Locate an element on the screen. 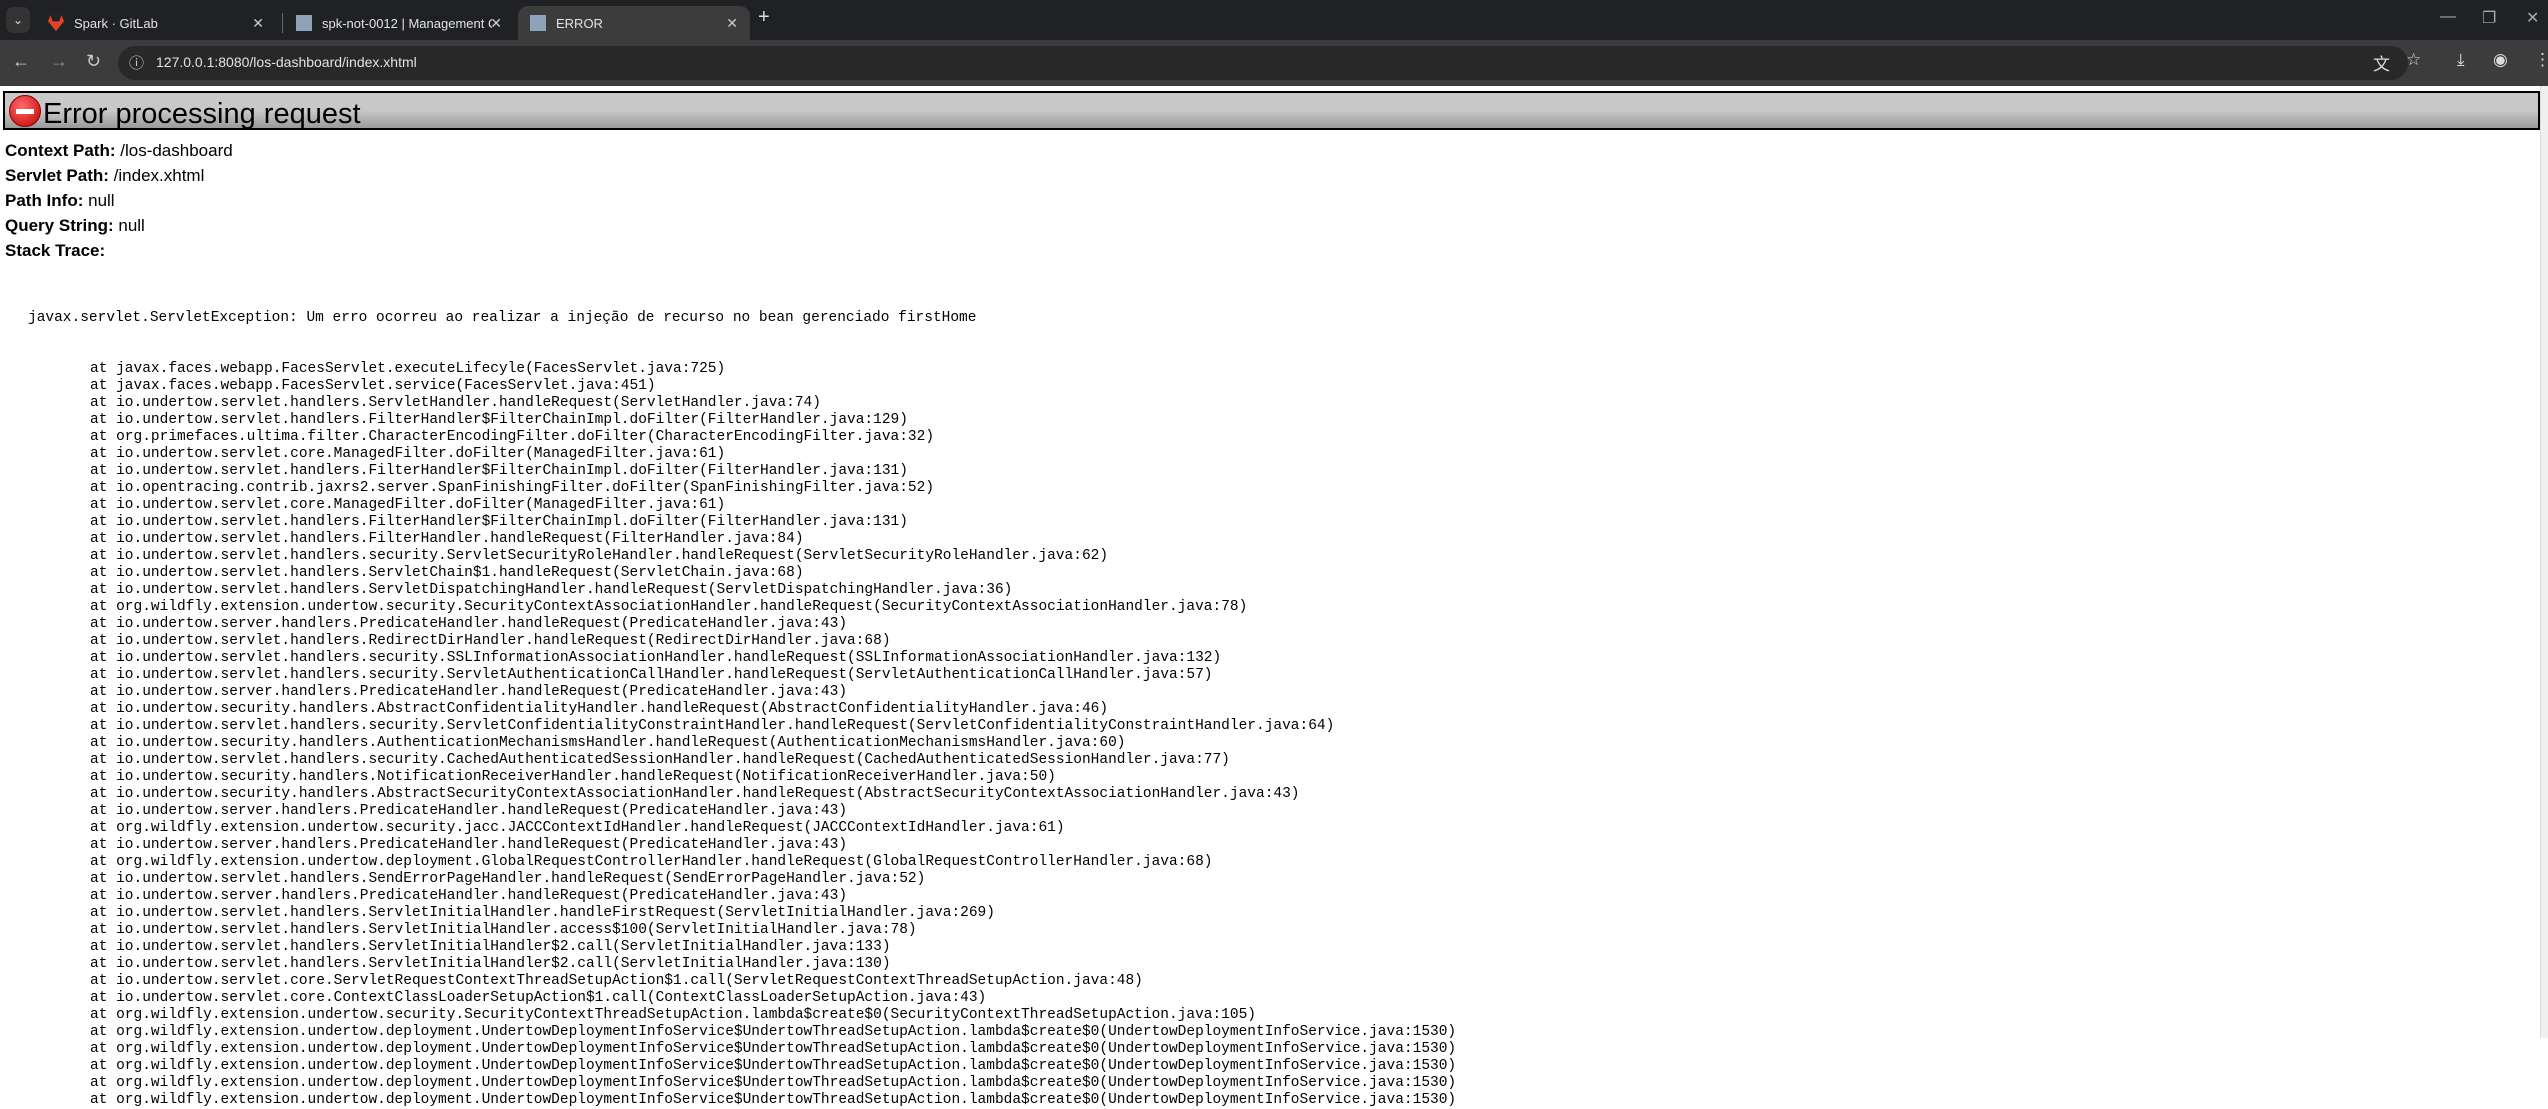 Image resolution: width=2548 pixels, height=1109 pixels. label: Context Path: is located at coordinates (60, 150).